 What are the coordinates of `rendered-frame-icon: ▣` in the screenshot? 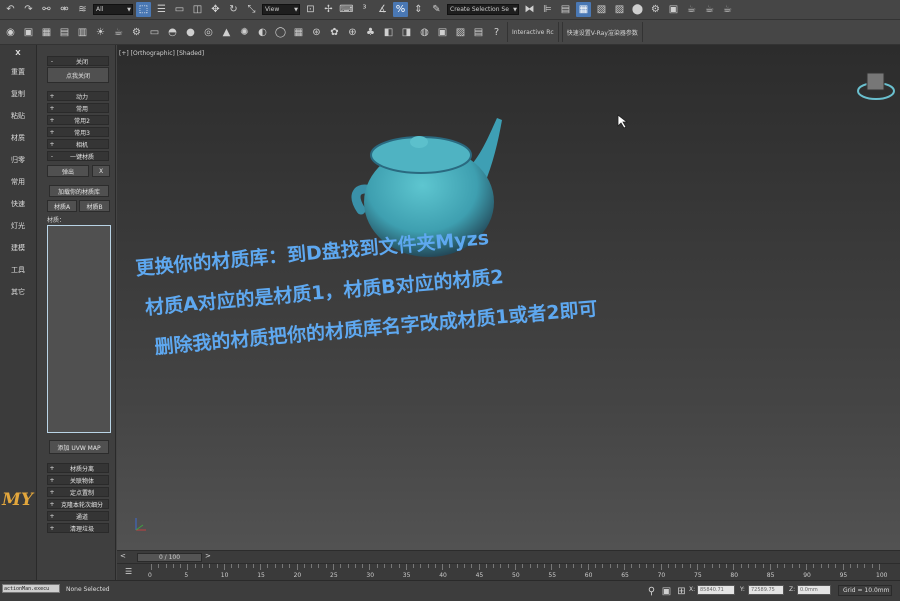 It's located at (673, 9).